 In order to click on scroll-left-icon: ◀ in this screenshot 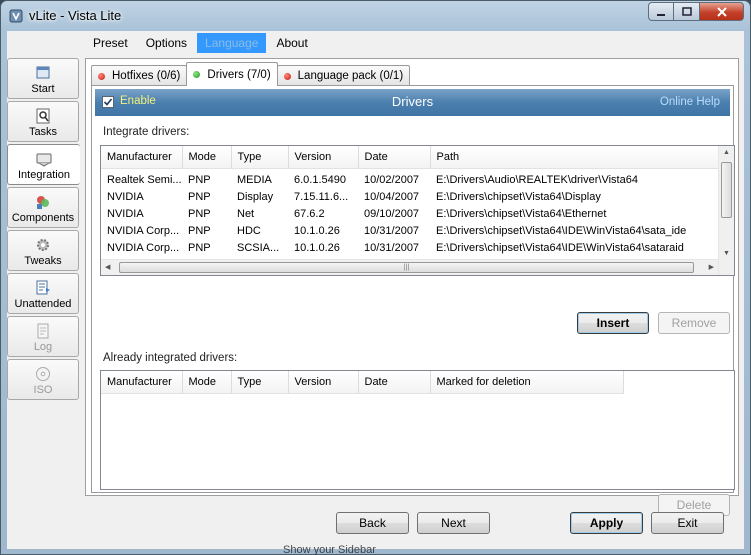, I will do `click(107, 267)`.